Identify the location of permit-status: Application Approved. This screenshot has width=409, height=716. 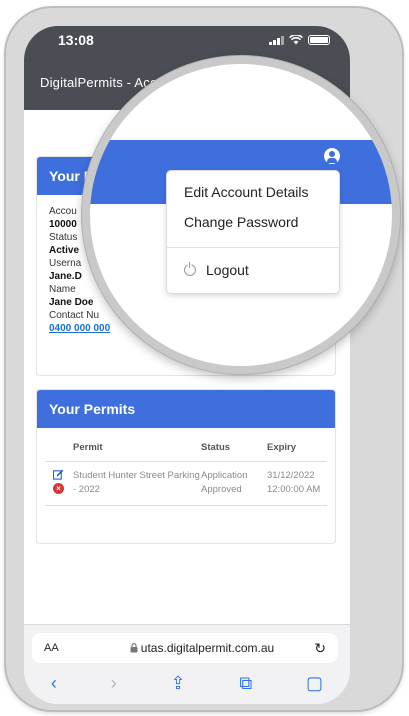
(224, 482).